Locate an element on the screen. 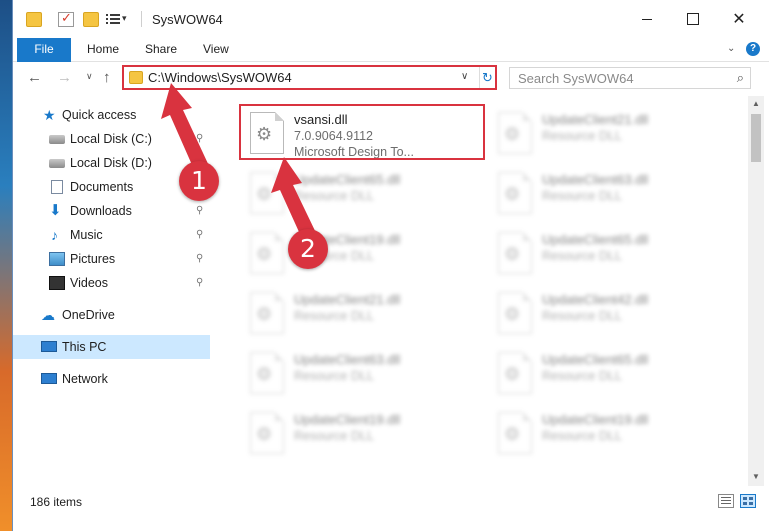 The width and height of the screenshot is (769, 531). music-icon: ♪ is located at coordinates (54, 235).